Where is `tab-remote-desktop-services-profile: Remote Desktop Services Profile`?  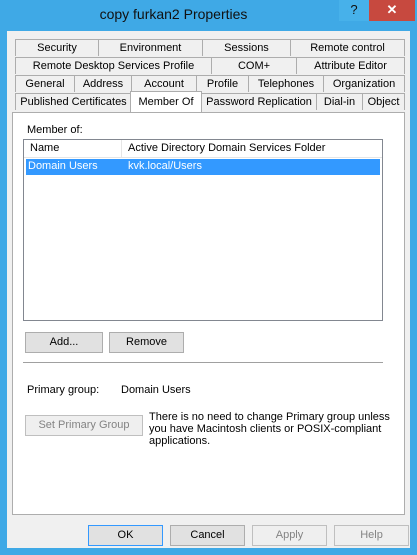
tab-remote-desktop-services-profile: Remote Desktop Services Profile is located at coordinates (113, 65).